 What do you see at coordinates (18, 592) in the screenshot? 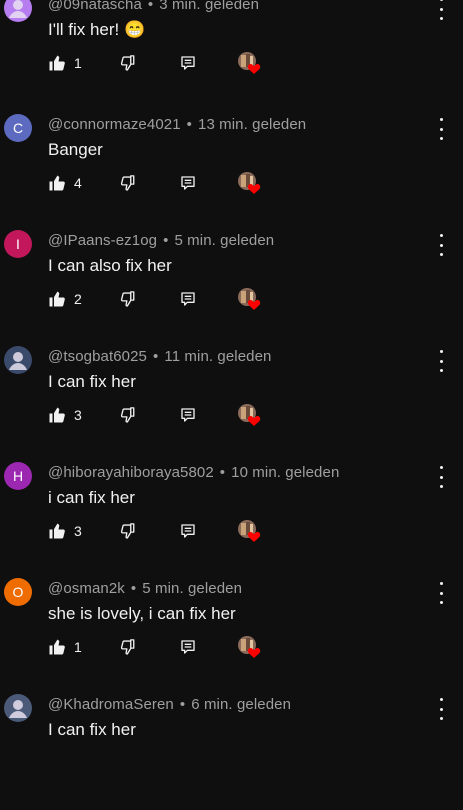
I see `avatar: O` at bounding box center [18, 592].